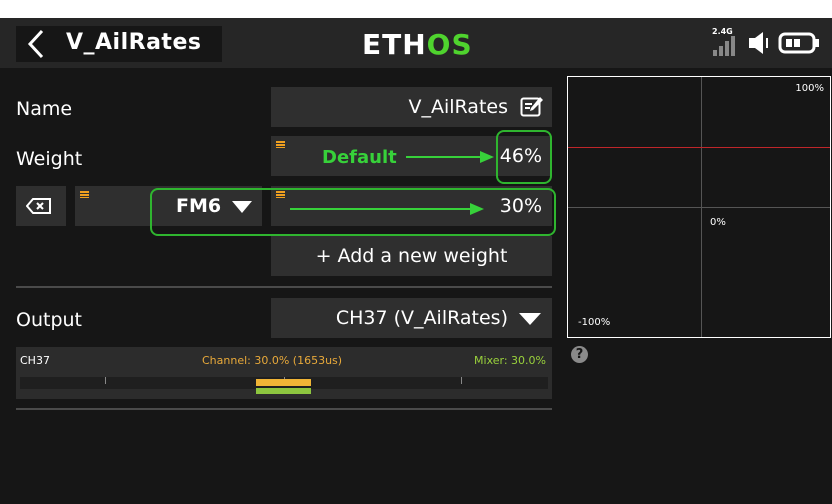  Describe the element at coordinates (809, 88) in the screenshot. I see `graph-label-top: 100%` at that location.